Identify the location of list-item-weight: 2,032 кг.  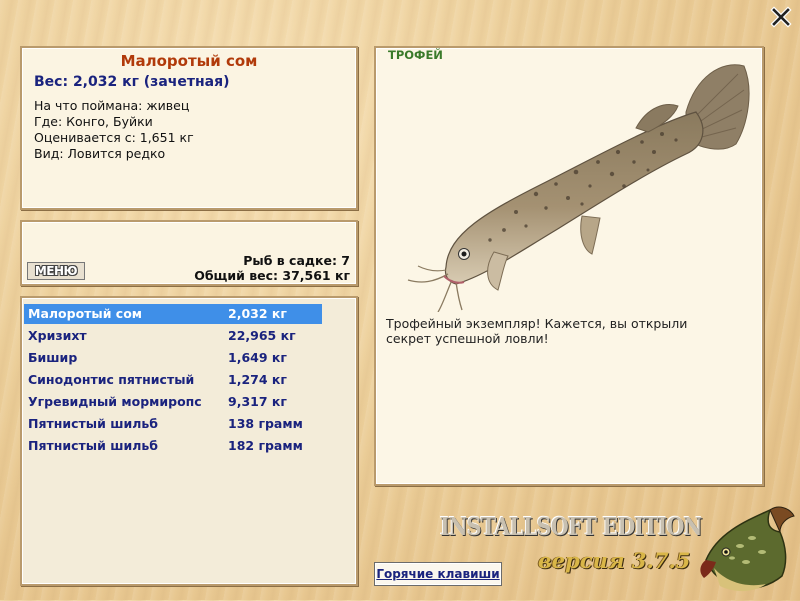
(257, 313).